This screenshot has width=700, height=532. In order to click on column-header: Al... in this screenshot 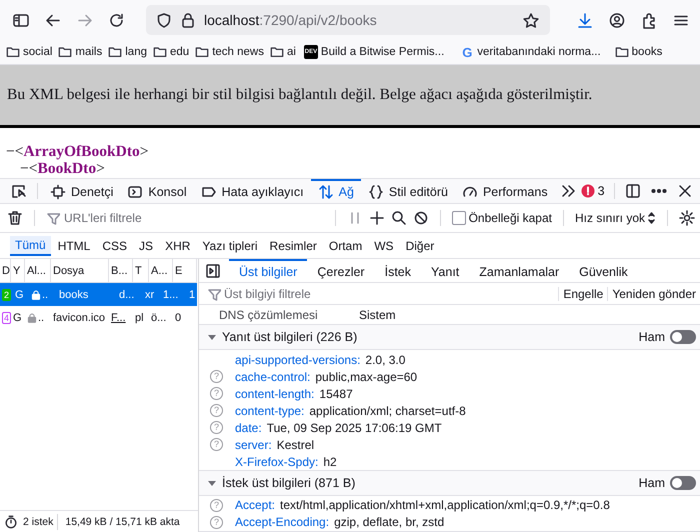, I will do `click(38, 270)`.